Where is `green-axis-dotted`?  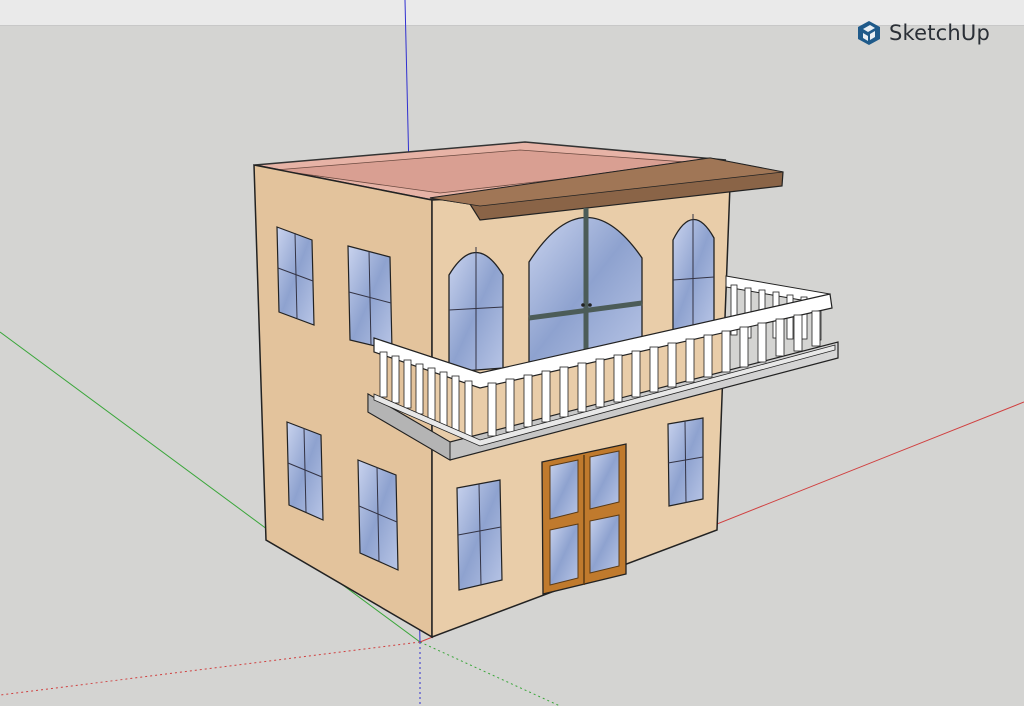
green-axis-dotted is located at coordinates (490, 673).